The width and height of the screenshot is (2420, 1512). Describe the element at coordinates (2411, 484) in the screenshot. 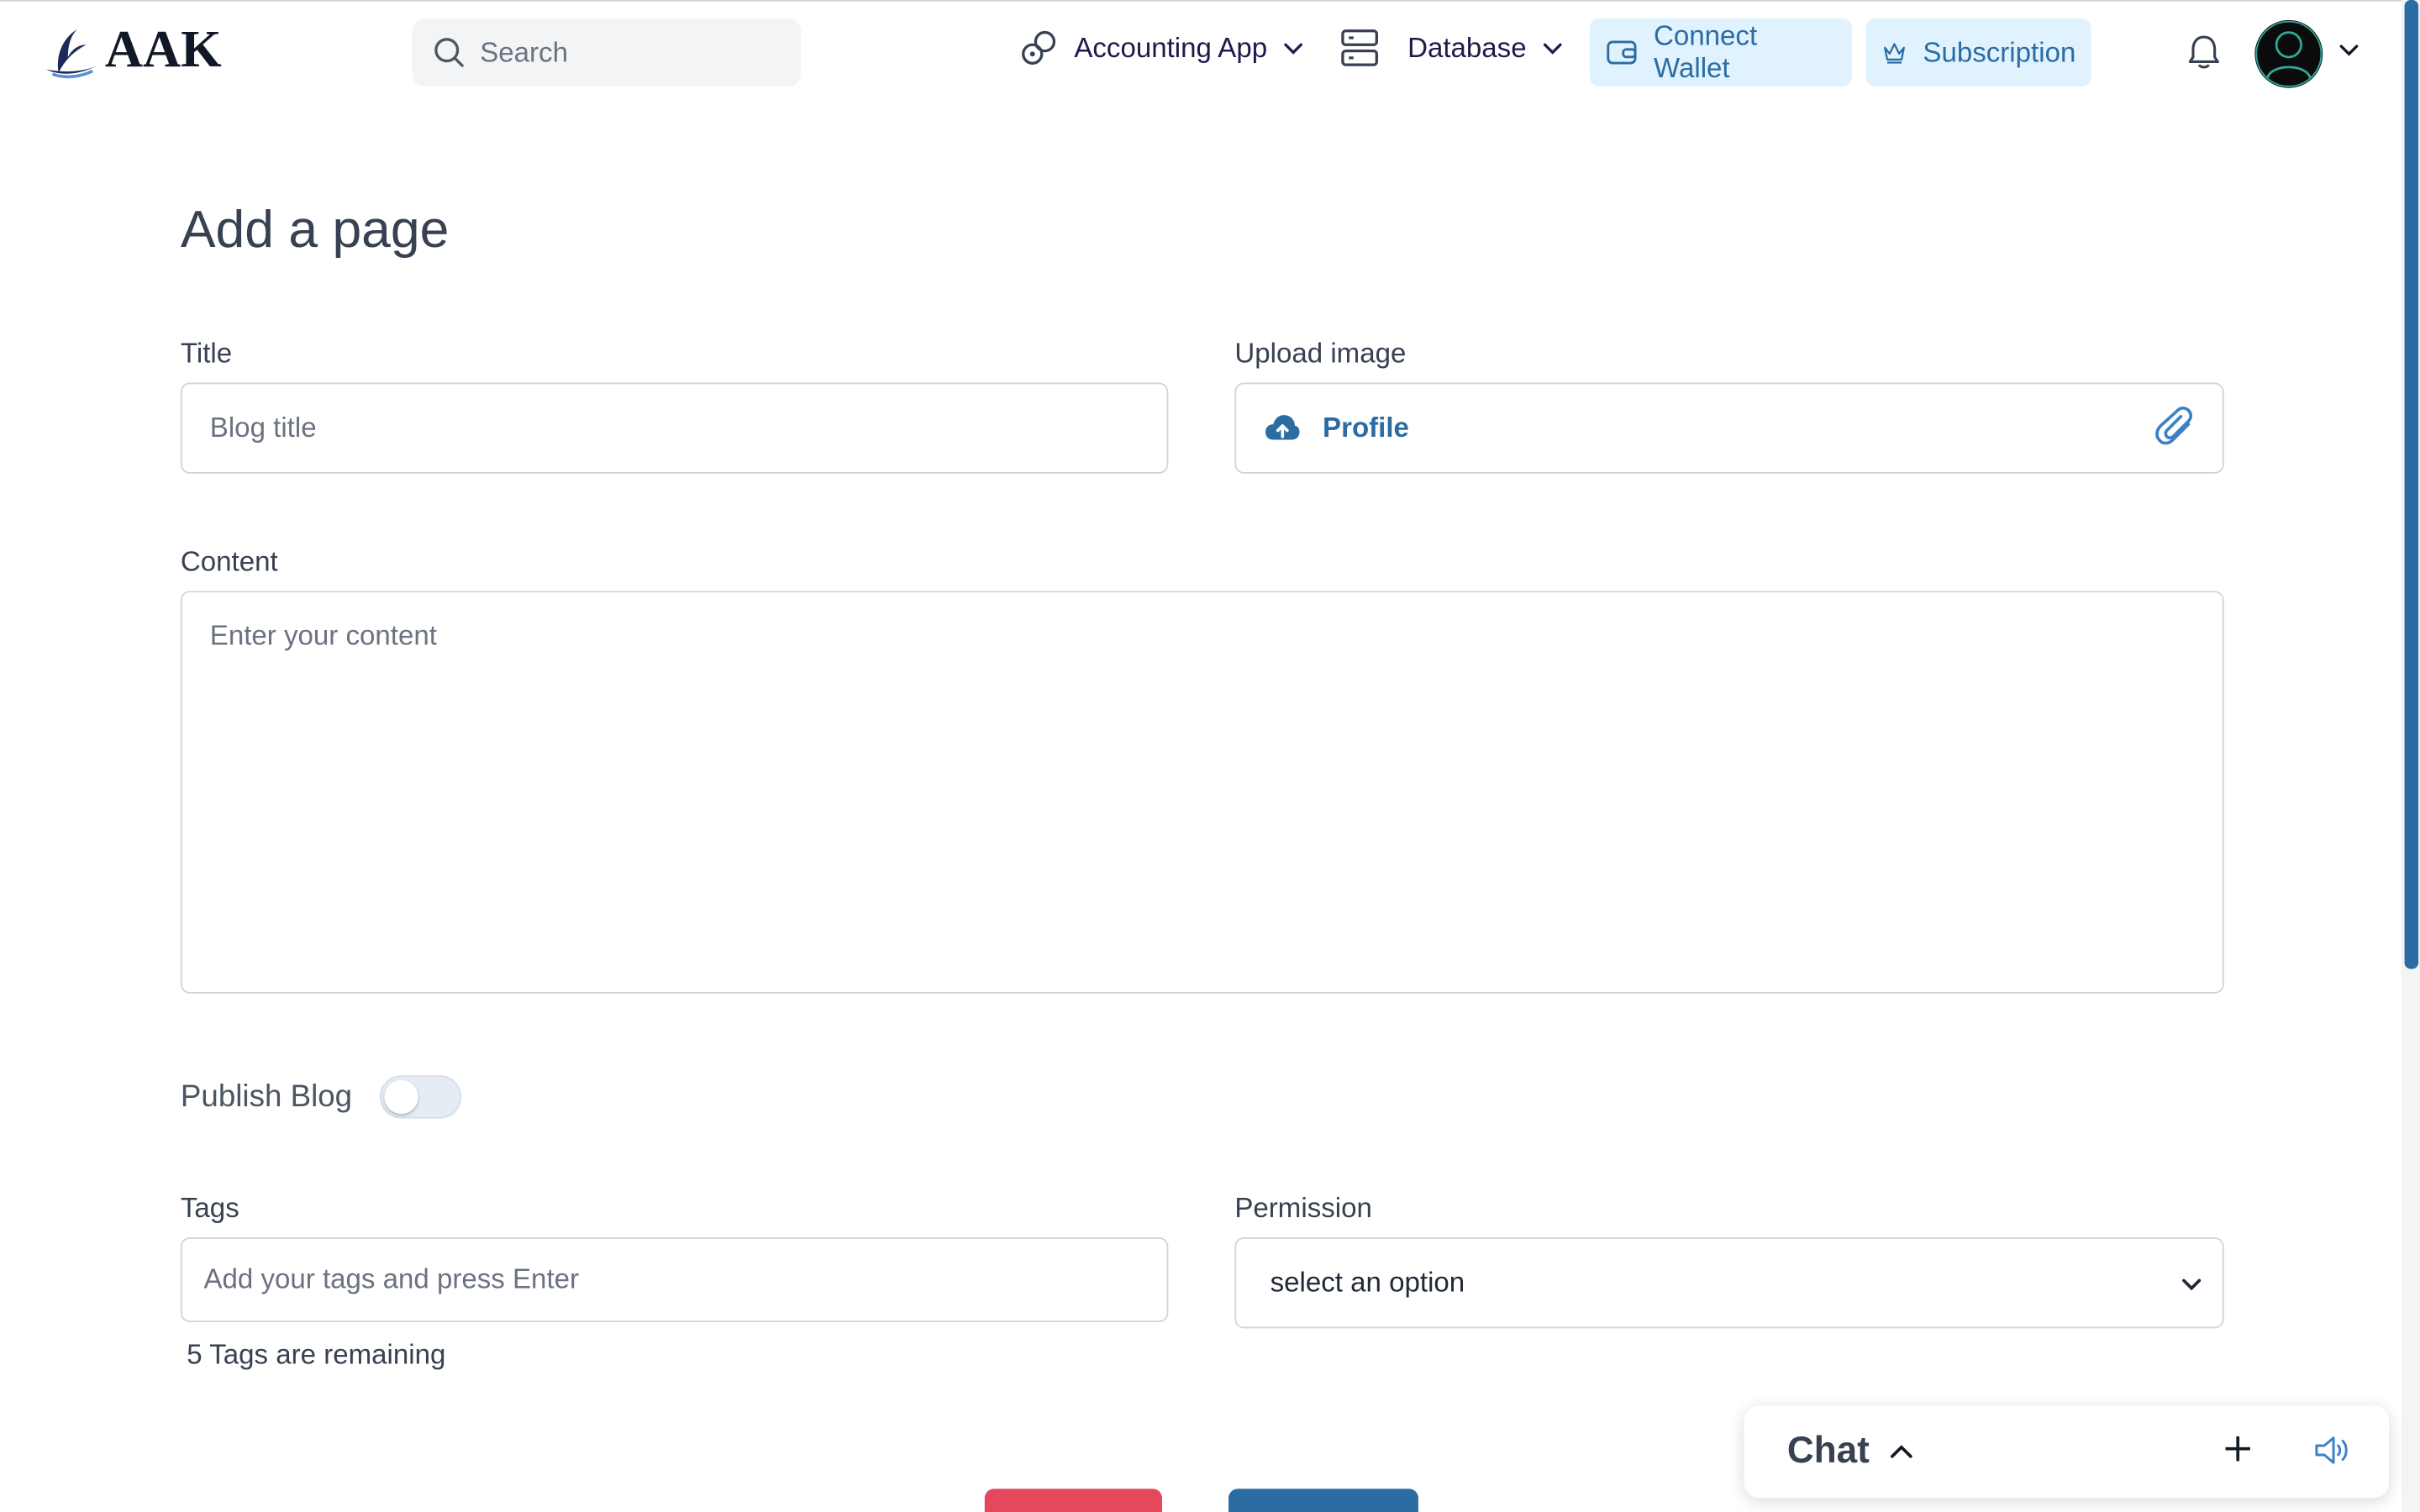

I see `scrollbar-thumb` at that location.